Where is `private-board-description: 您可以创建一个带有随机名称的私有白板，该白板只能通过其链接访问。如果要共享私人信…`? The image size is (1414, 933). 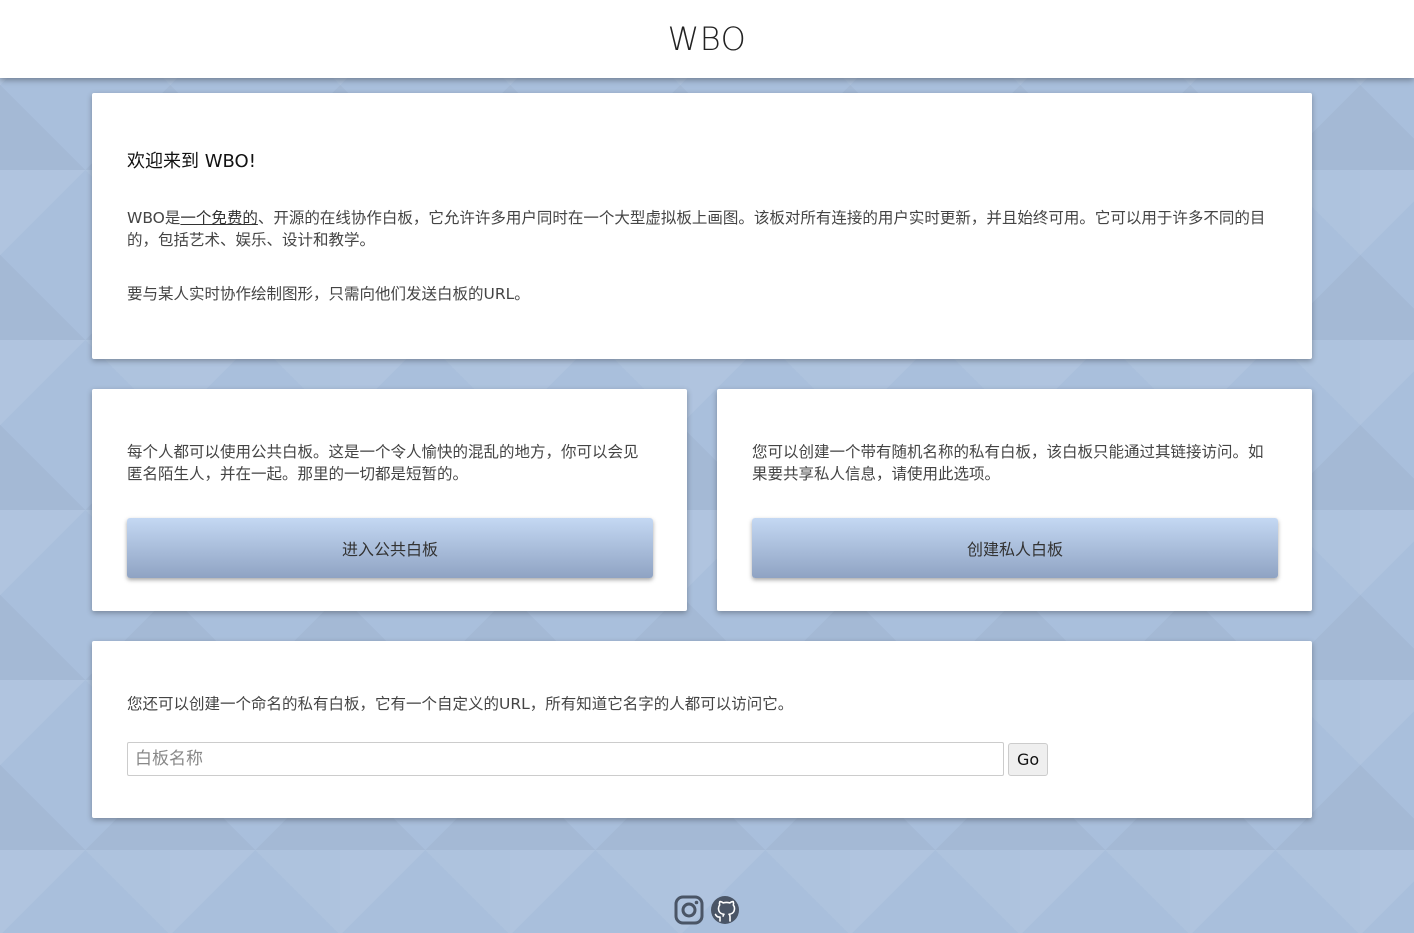
private-board-description: 您可以创建一个带有随机名称的私有白板，该白板只能通过其链接访问。如果要共享私人信… is located at coordinates (1008, 463).